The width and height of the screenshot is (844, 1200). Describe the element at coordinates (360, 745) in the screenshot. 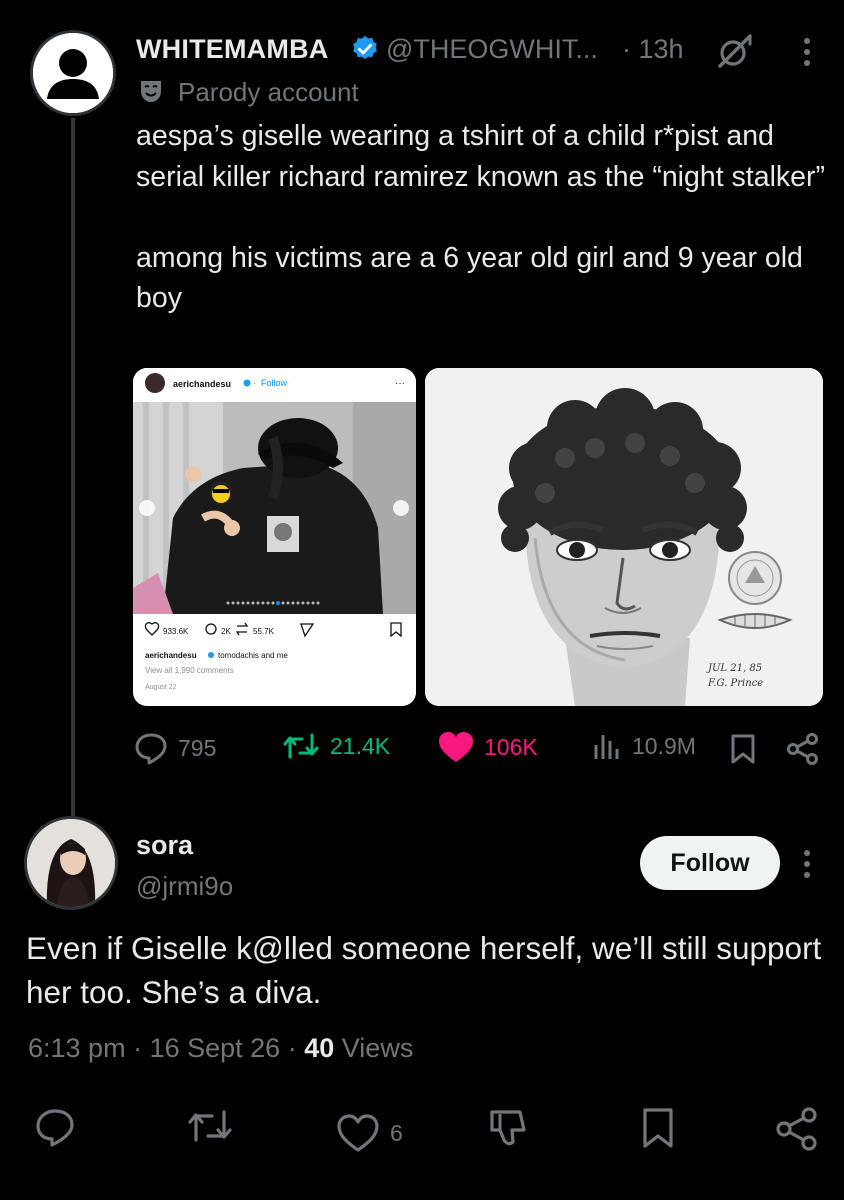

I see `repost-count: 21.4K` at that location.